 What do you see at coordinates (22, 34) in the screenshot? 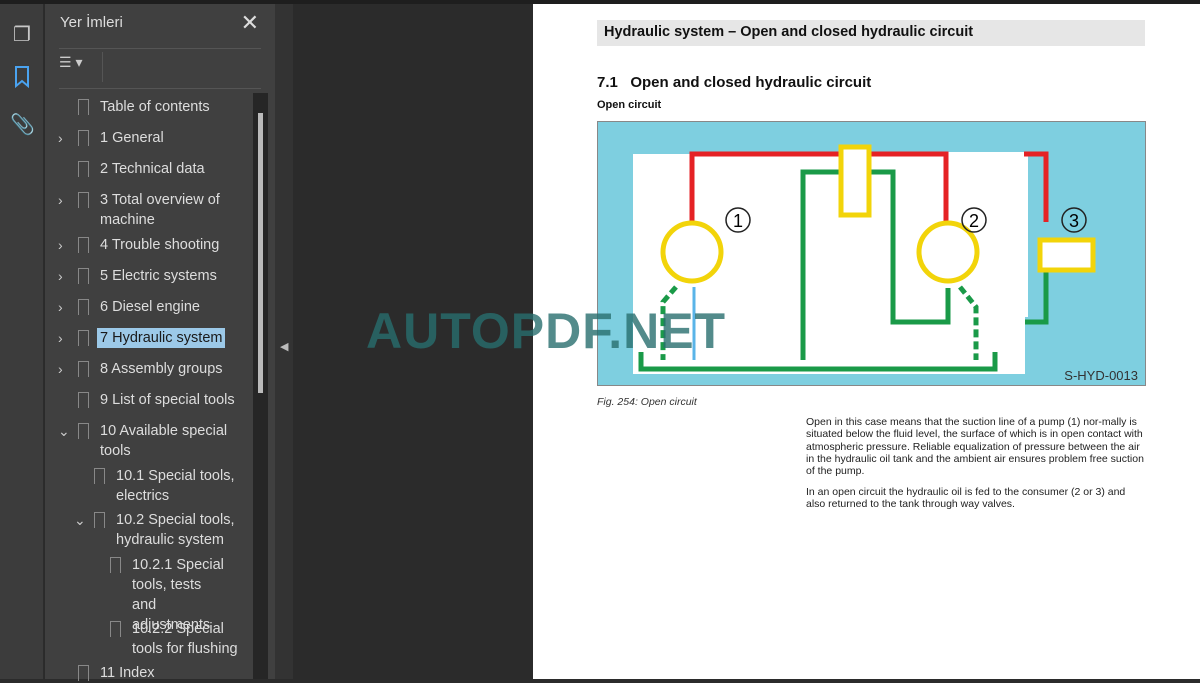
I see `pages-icon: ❐` at bounding box center [22, 34].